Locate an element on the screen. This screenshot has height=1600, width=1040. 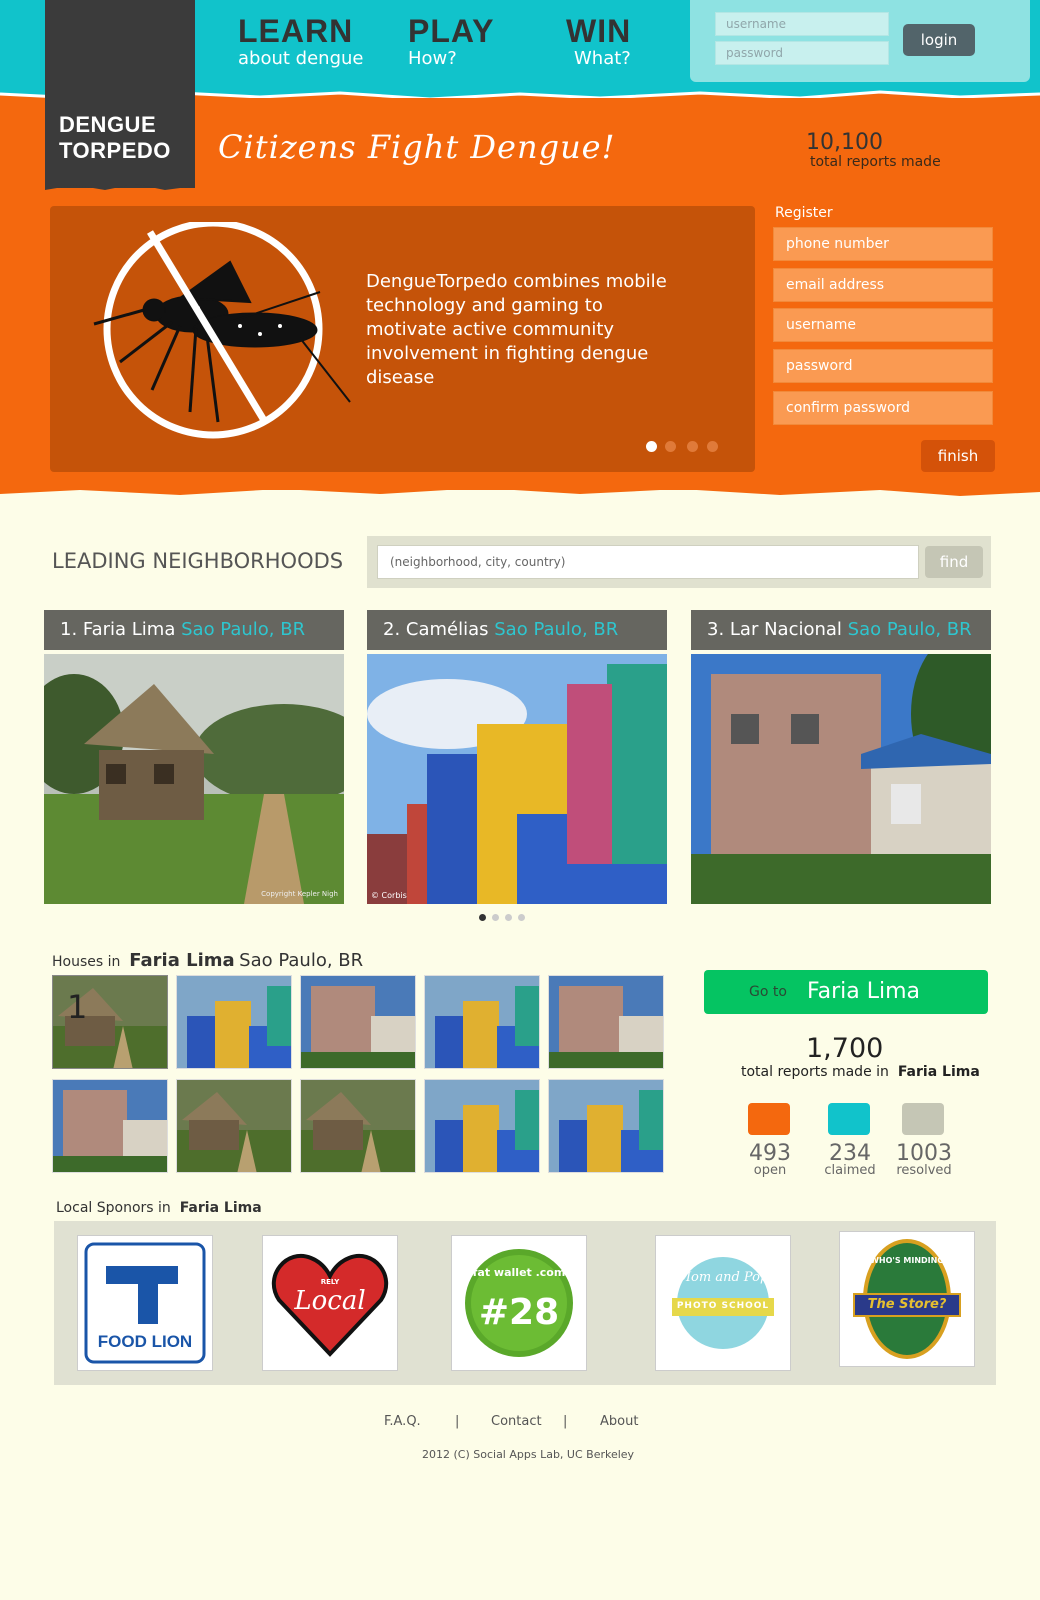
neighborhood-reports-label: total reports made in Faria Lima is located at coordinates (860, 1072).